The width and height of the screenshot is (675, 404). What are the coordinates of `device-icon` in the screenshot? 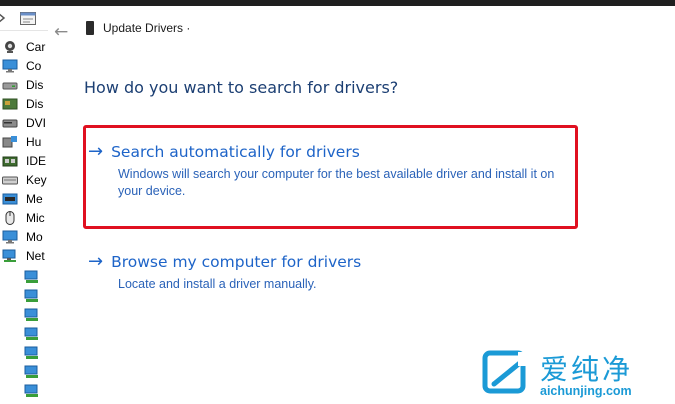 It's located at (90, 28).